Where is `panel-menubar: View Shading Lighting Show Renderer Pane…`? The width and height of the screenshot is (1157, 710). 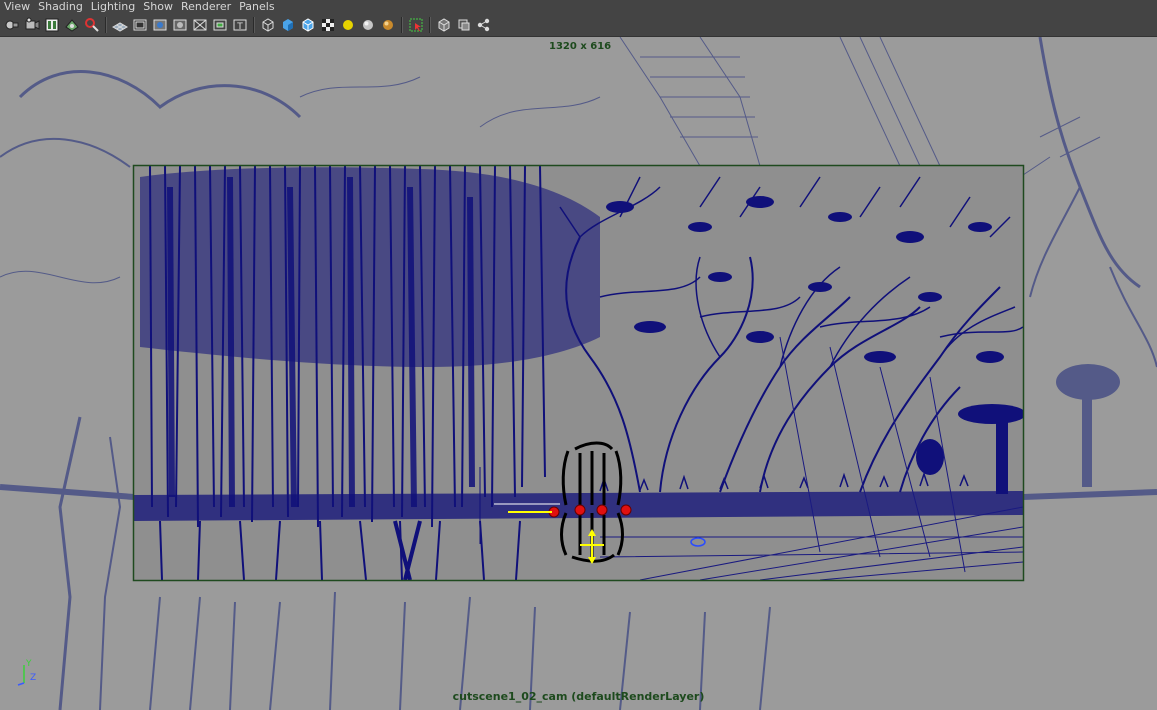
panel-menubar: View Shading Lighting Show Renderer Pane… is located at coordinates (578, 7).